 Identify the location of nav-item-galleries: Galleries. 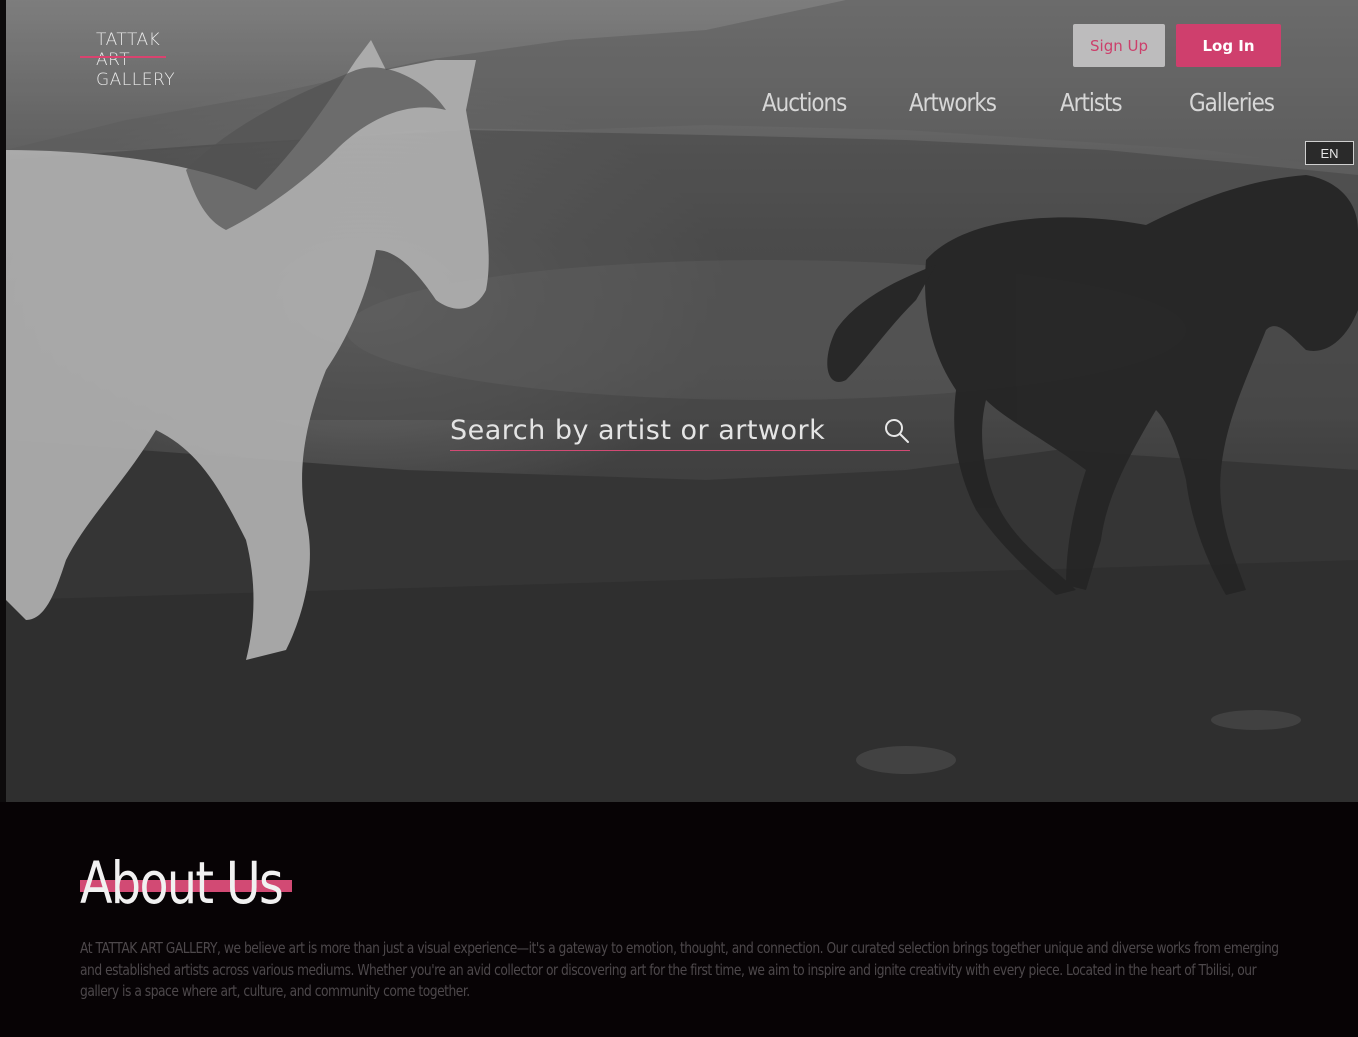
(1232, 102).